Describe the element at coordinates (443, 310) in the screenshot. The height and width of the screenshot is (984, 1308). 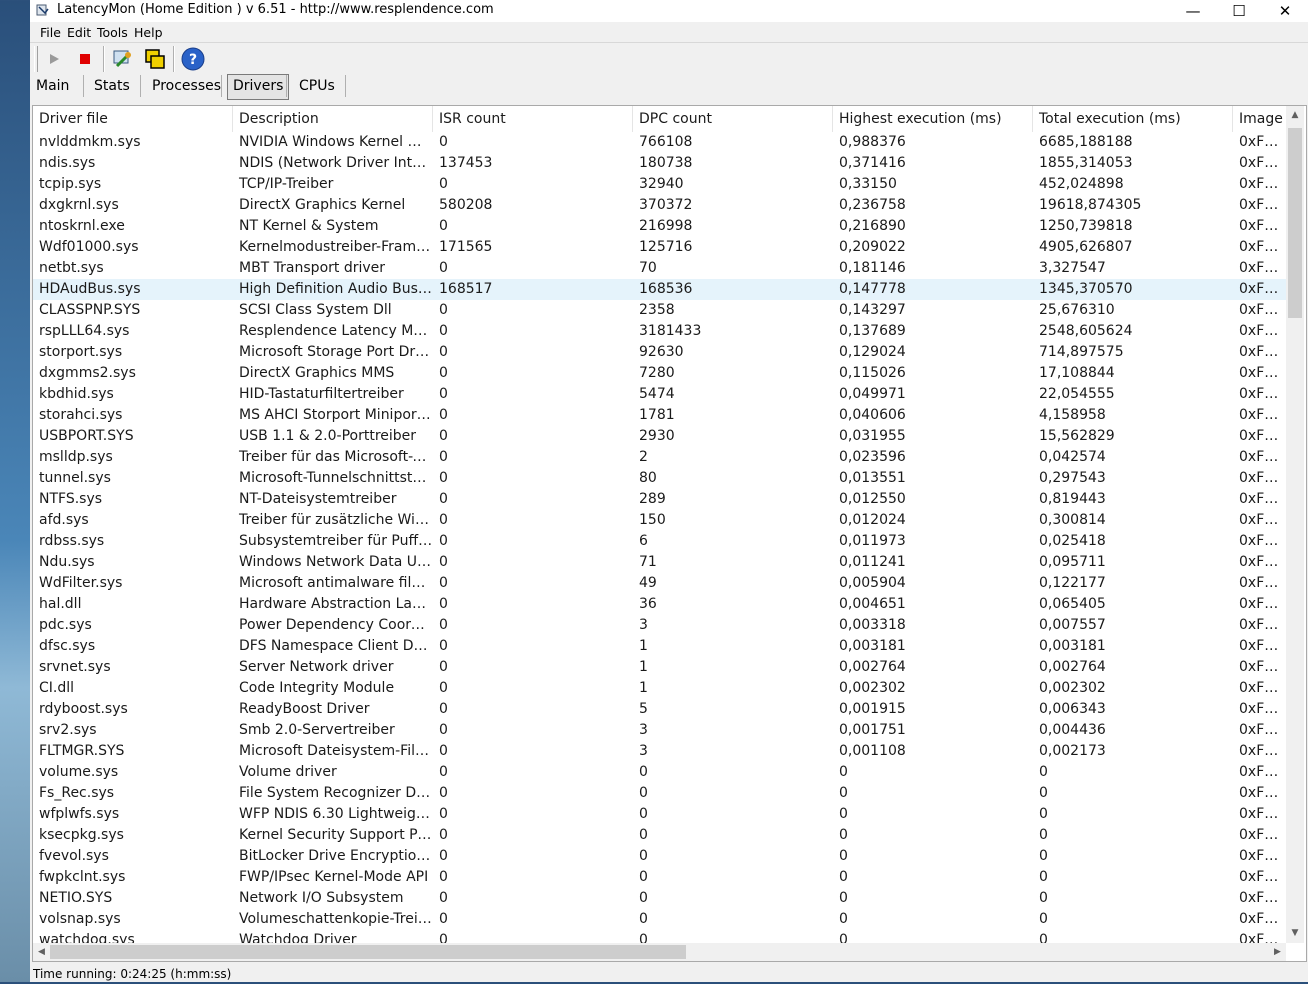
I see `isr-count-cell: 0` at that location.